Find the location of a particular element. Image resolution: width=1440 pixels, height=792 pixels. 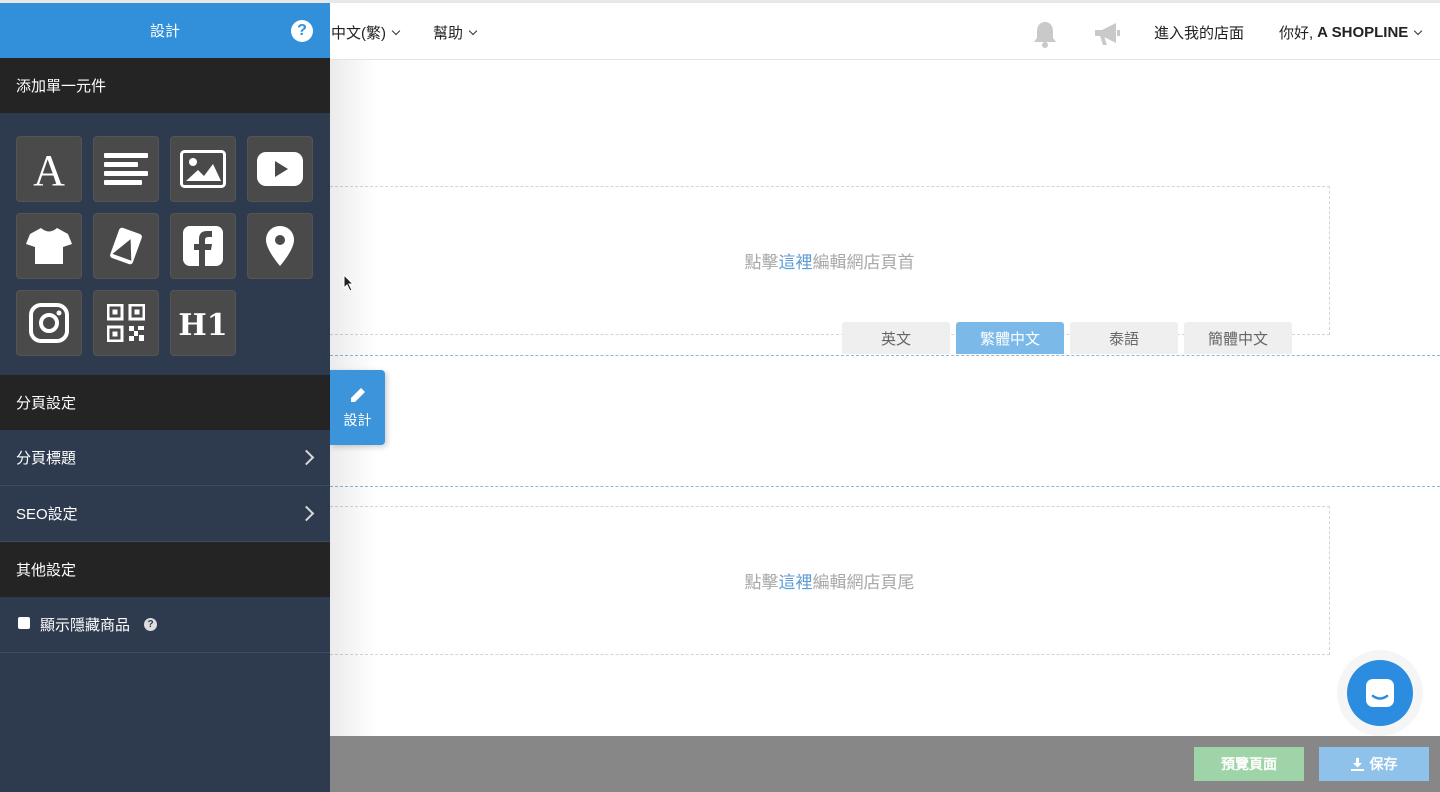

tags-icon is located at coordinates (126, 246).